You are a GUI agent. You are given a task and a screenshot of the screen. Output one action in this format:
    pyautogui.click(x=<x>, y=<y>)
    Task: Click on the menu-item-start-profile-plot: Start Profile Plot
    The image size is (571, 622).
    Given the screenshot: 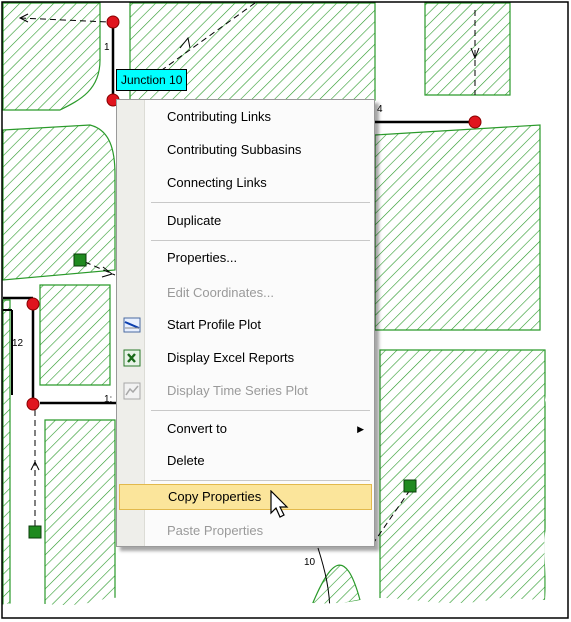 What is the action you would take?
    pyautogui.click(x=245, y=325)
    